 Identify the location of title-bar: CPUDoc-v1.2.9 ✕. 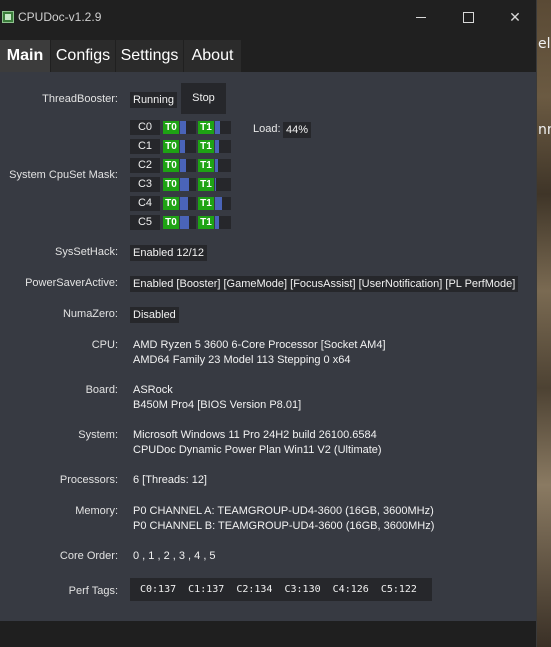
(268, 17).